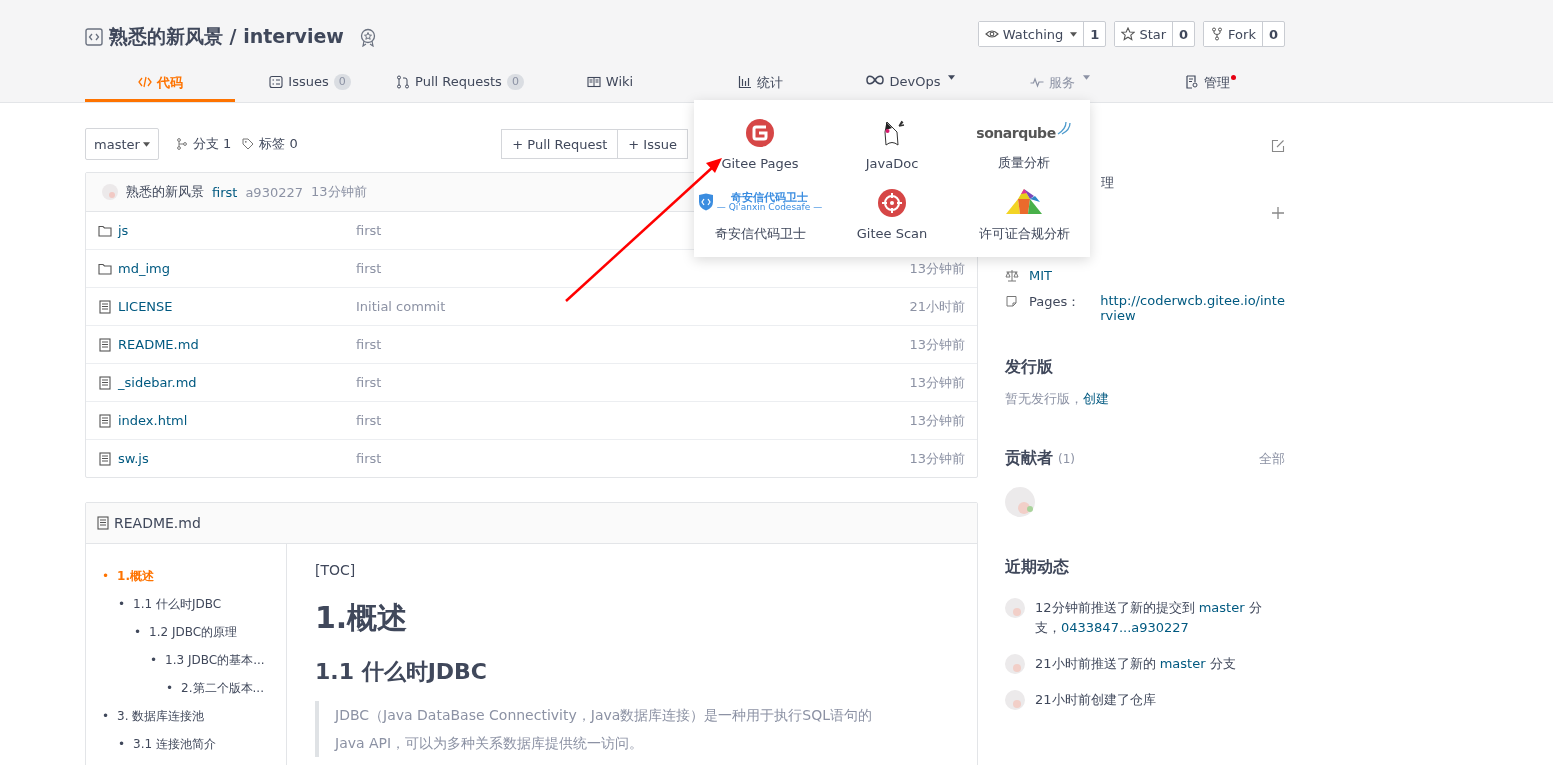 The width and height of the screenshot is (1553, 765). Describe the element at coordinates (760, 201) in the screenshot. I see `qianxin-logo: 奇安信代码卫士 — Qi'anxin Codesafe —` at that location.